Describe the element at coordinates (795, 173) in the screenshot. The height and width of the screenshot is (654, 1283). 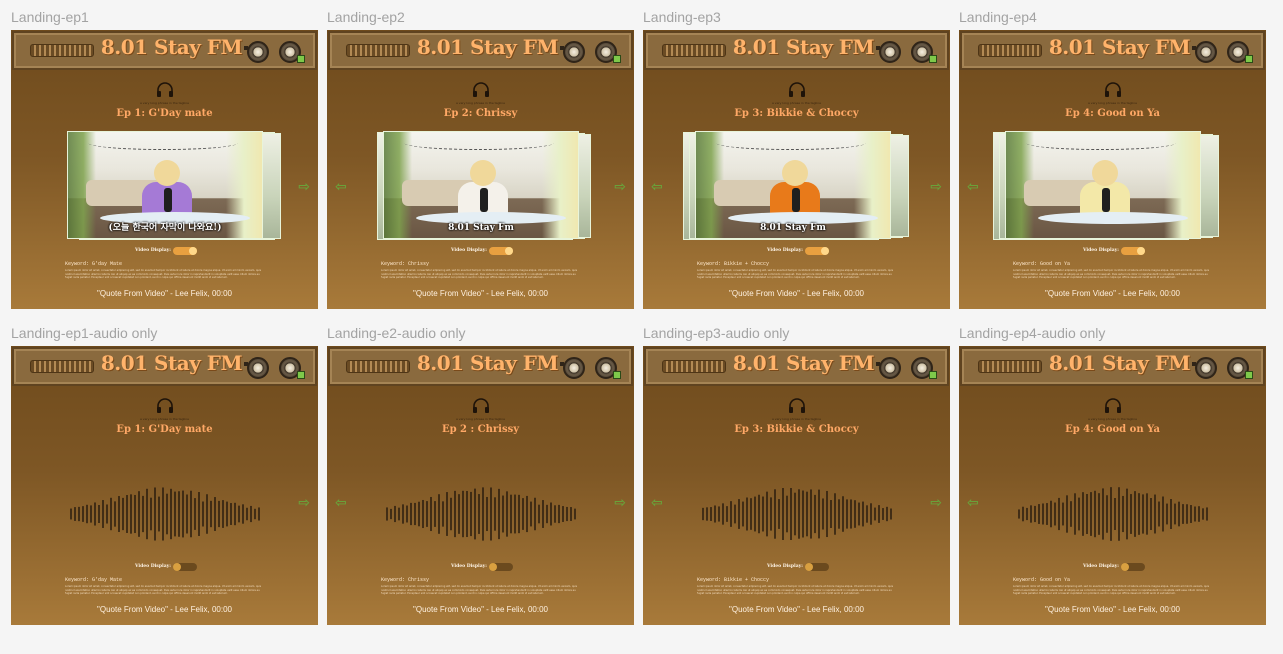
I see `host-head` at that location.